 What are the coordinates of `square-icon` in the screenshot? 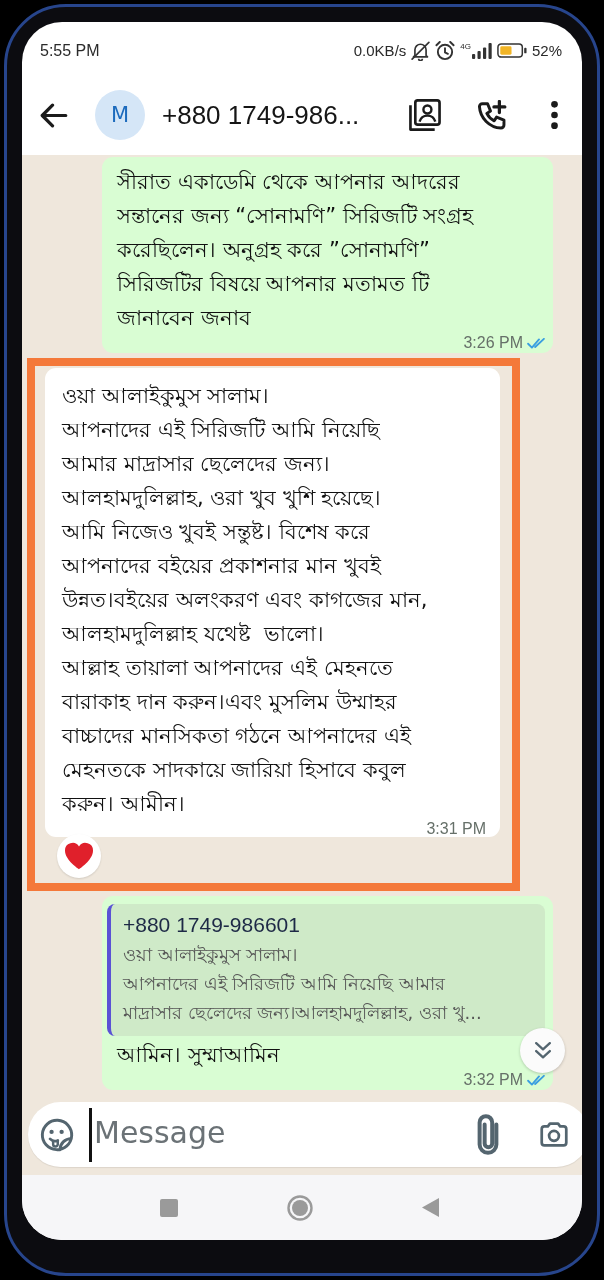 It's located at (169, 1207).